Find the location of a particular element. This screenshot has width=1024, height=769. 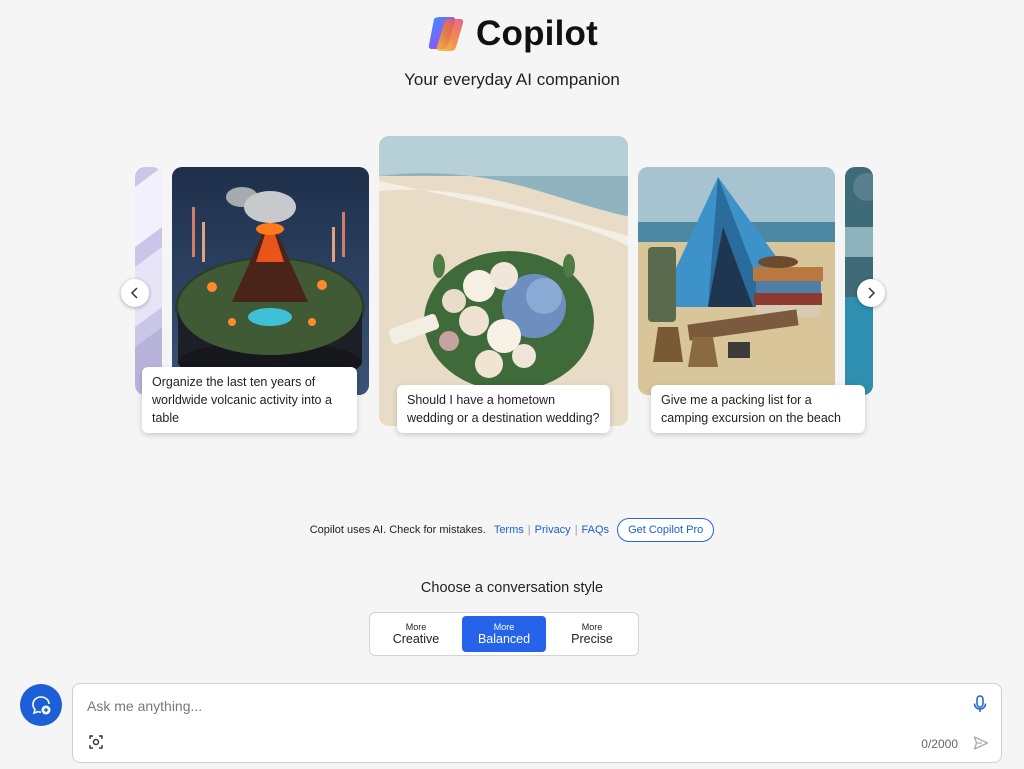

microphone-icon is located at coordinates (980, 704).